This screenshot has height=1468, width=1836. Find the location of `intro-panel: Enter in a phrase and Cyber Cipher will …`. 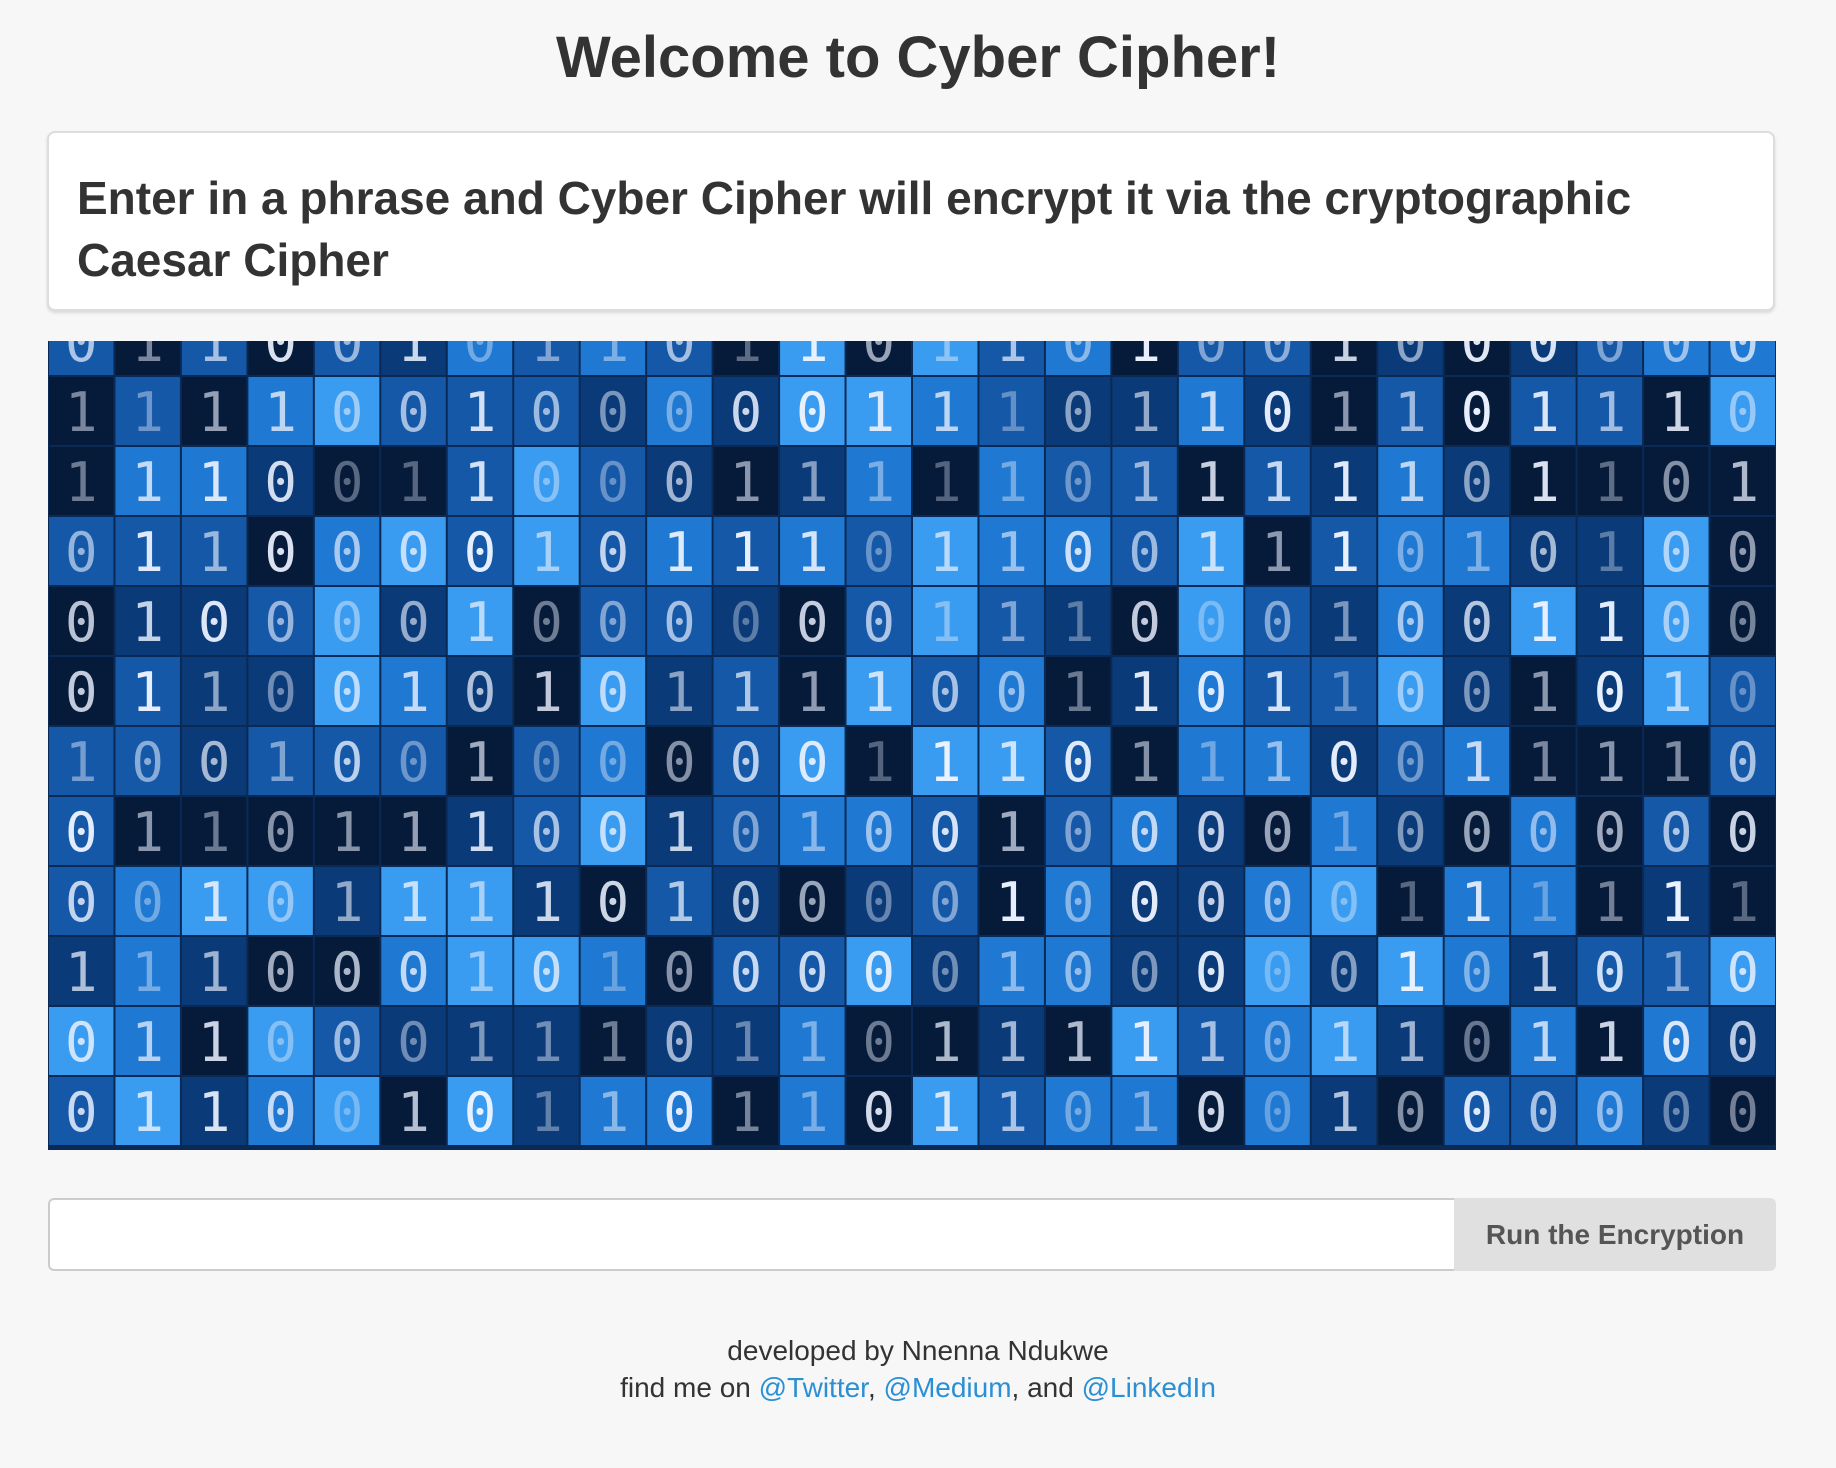

intro-panel: Enter in a phrase and Cyber Cipher will … is located at coordinates (911, 221).